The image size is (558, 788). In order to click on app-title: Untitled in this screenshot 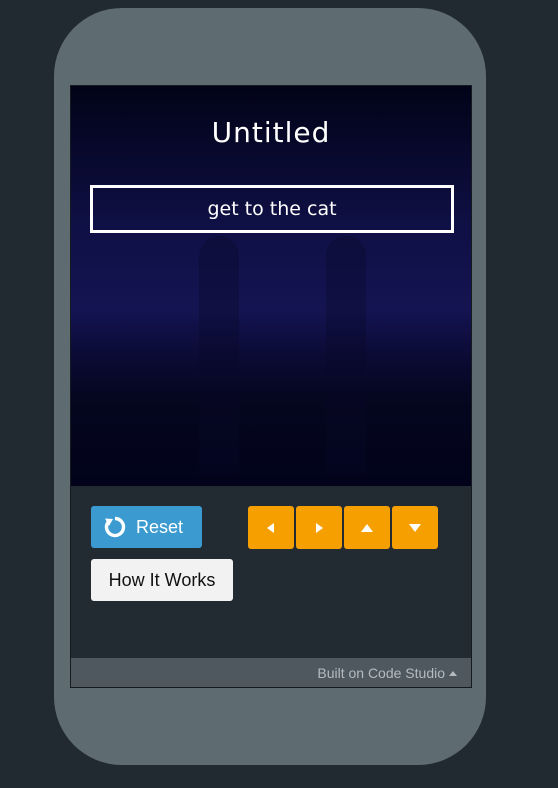, I will do `click(271, 132)`.